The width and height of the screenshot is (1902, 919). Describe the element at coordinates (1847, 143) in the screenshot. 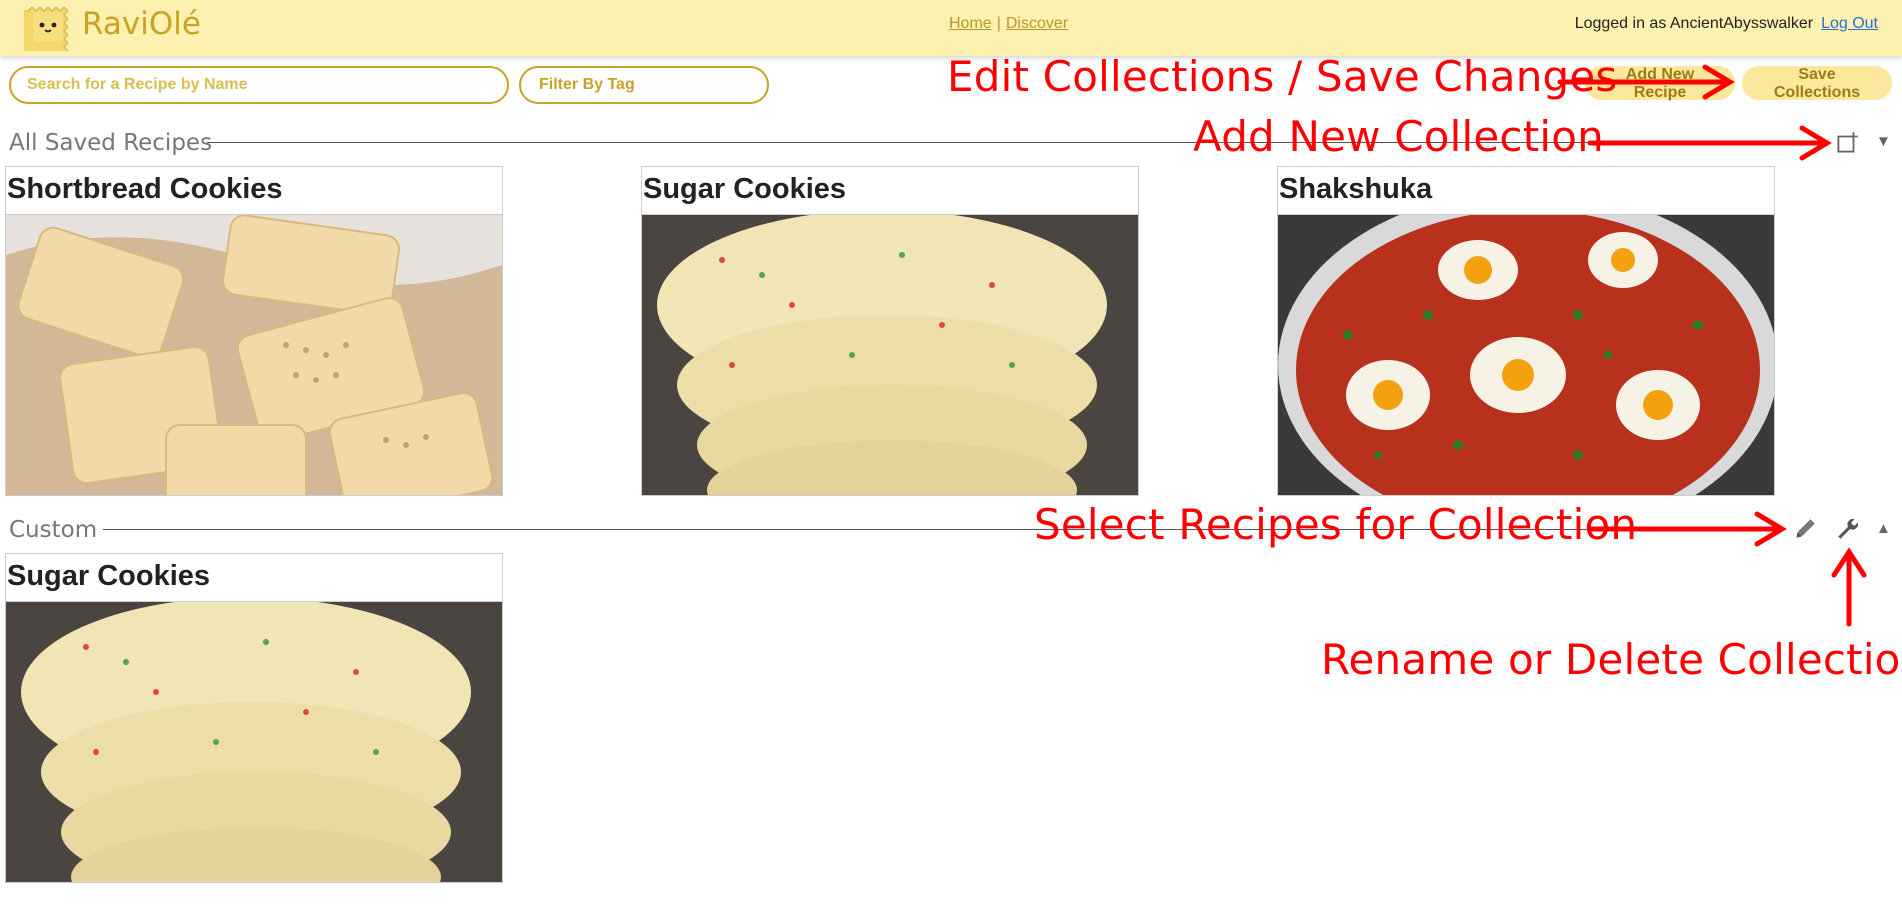

I see `add-collection-icon` at that location.